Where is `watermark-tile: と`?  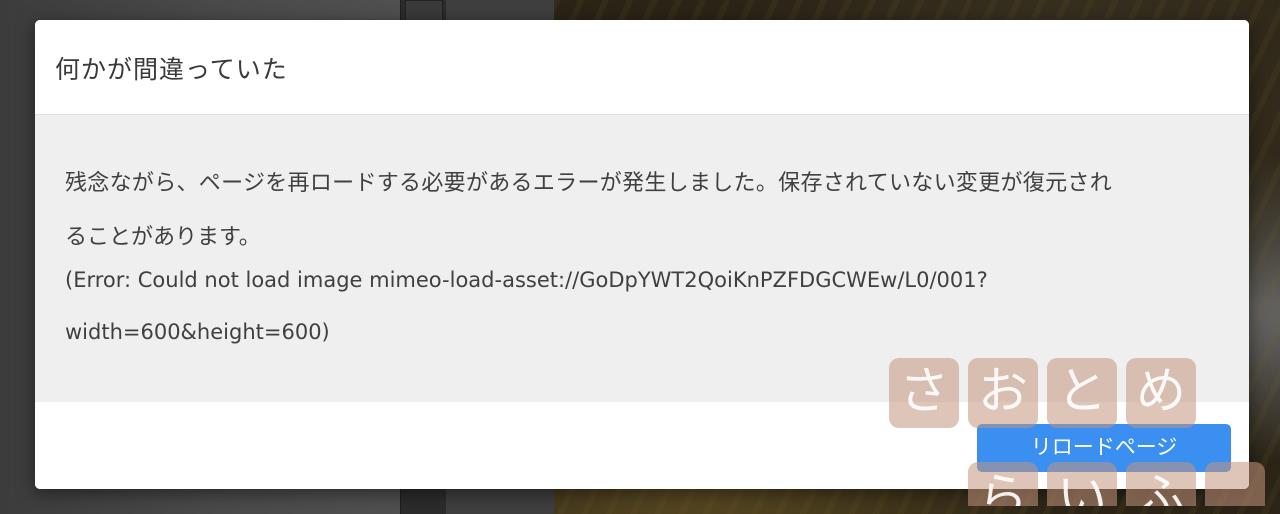
watermark-tile: と is located at coordinates (1082, 393).